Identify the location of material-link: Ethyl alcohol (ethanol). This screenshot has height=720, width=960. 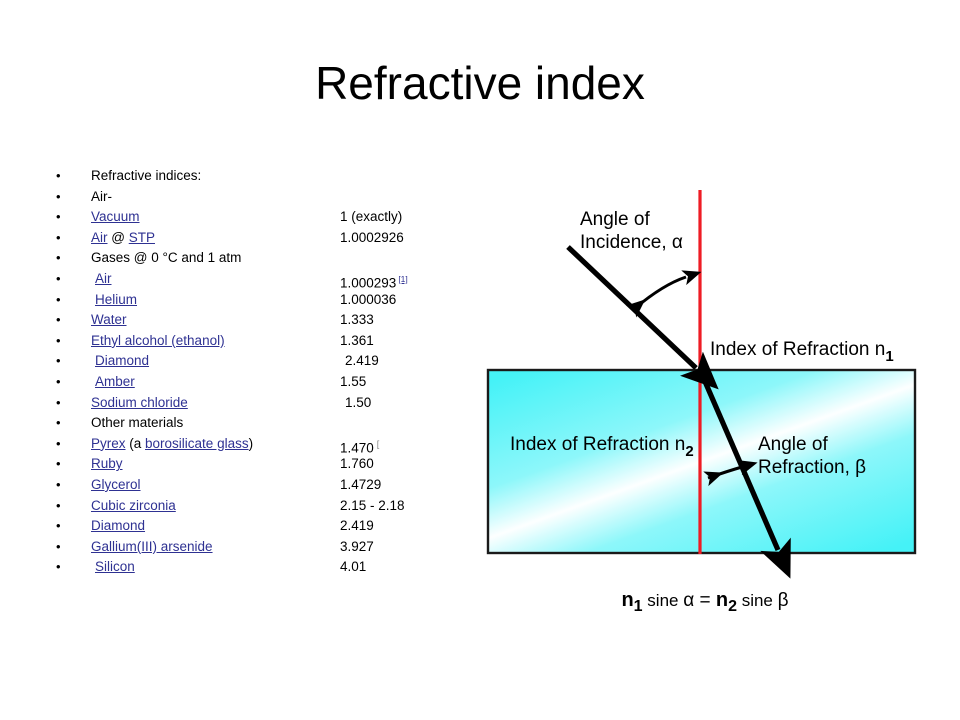
(158, 340).